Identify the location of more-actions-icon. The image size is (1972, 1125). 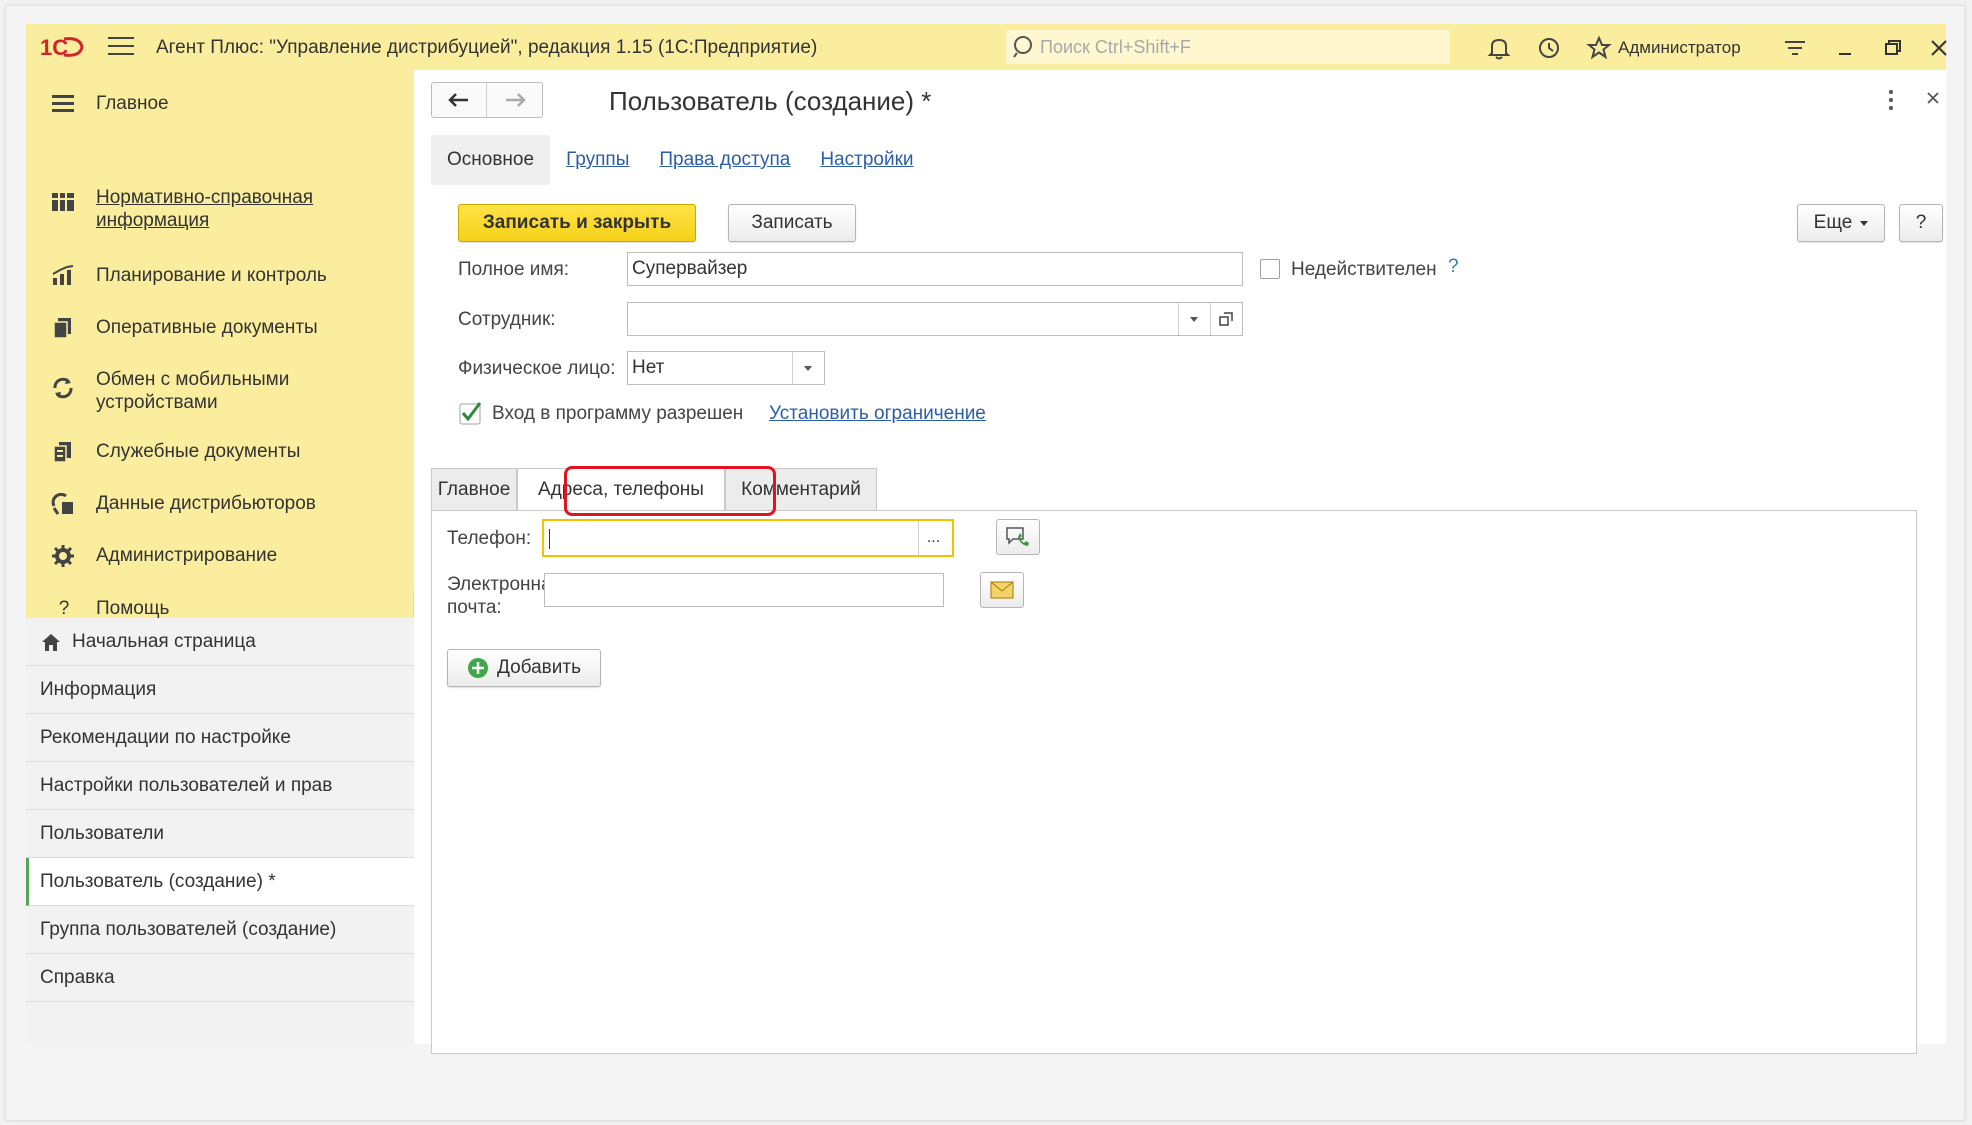
(1891, 100).